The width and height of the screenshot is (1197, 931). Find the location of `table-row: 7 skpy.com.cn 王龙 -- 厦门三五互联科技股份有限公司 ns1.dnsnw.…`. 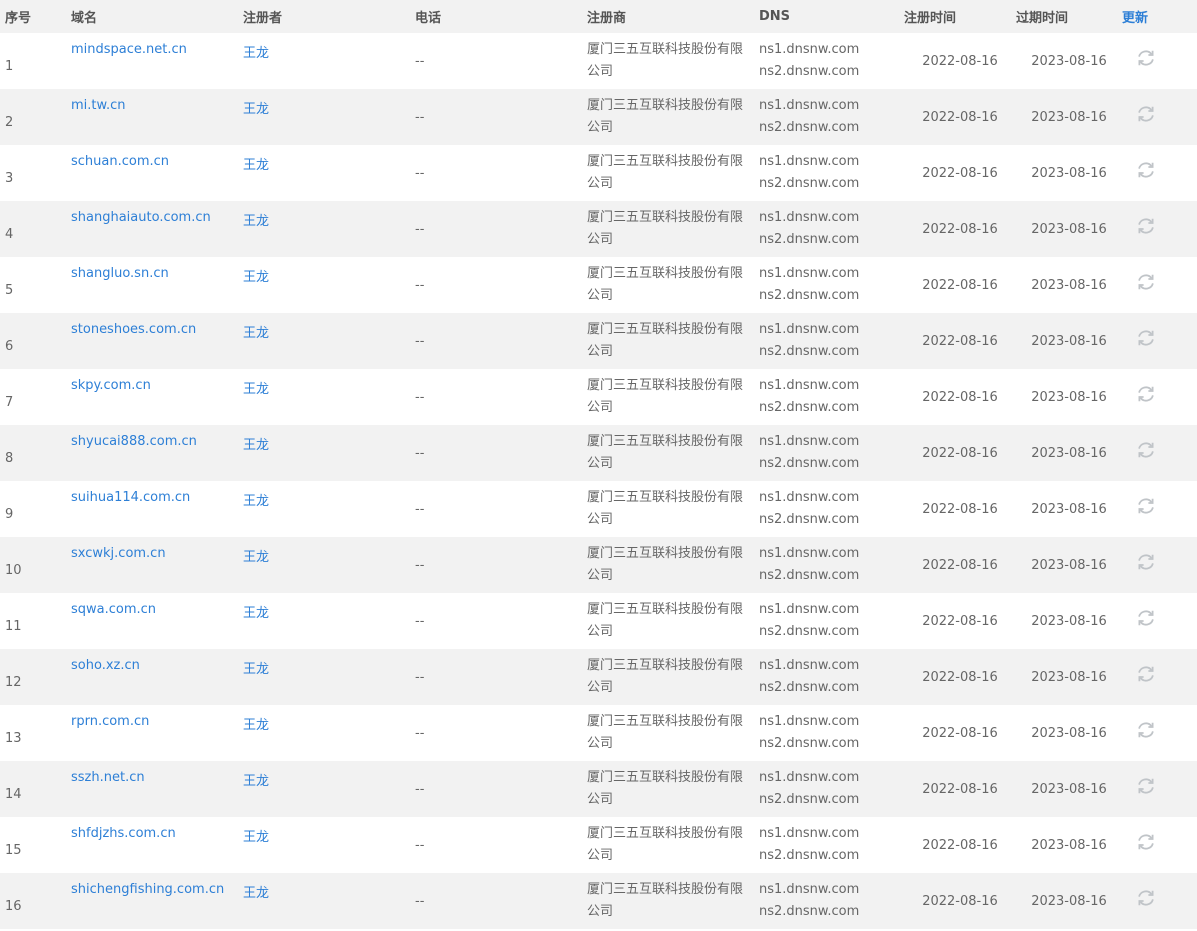

table-row: 7 skpy.com.cn 王龙 -- 厦门三五互联科技股份有限公司 ns1.dnsnw.… is located at coordinates (598, 397).